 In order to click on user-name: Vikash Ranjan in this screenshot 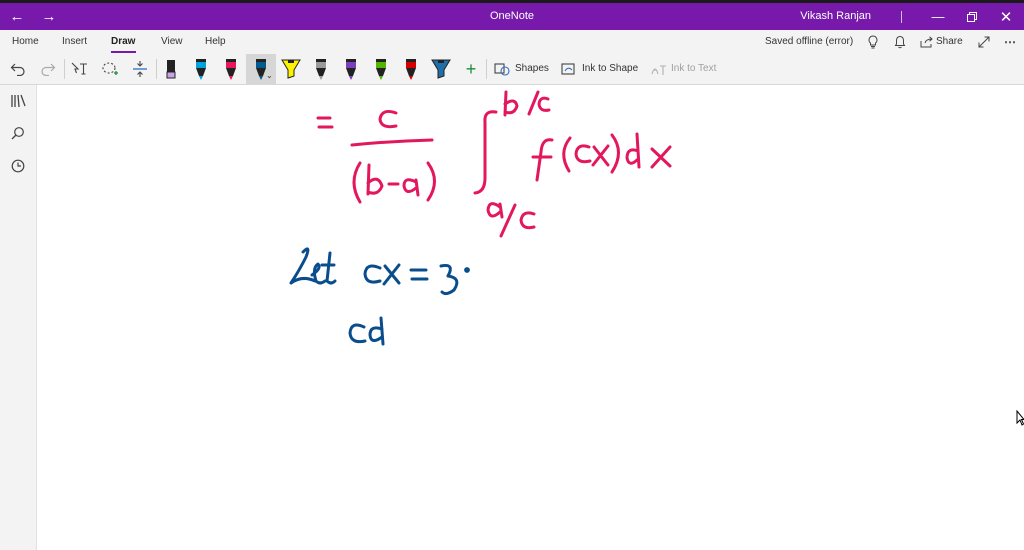, I will do `click(835, 16)`.